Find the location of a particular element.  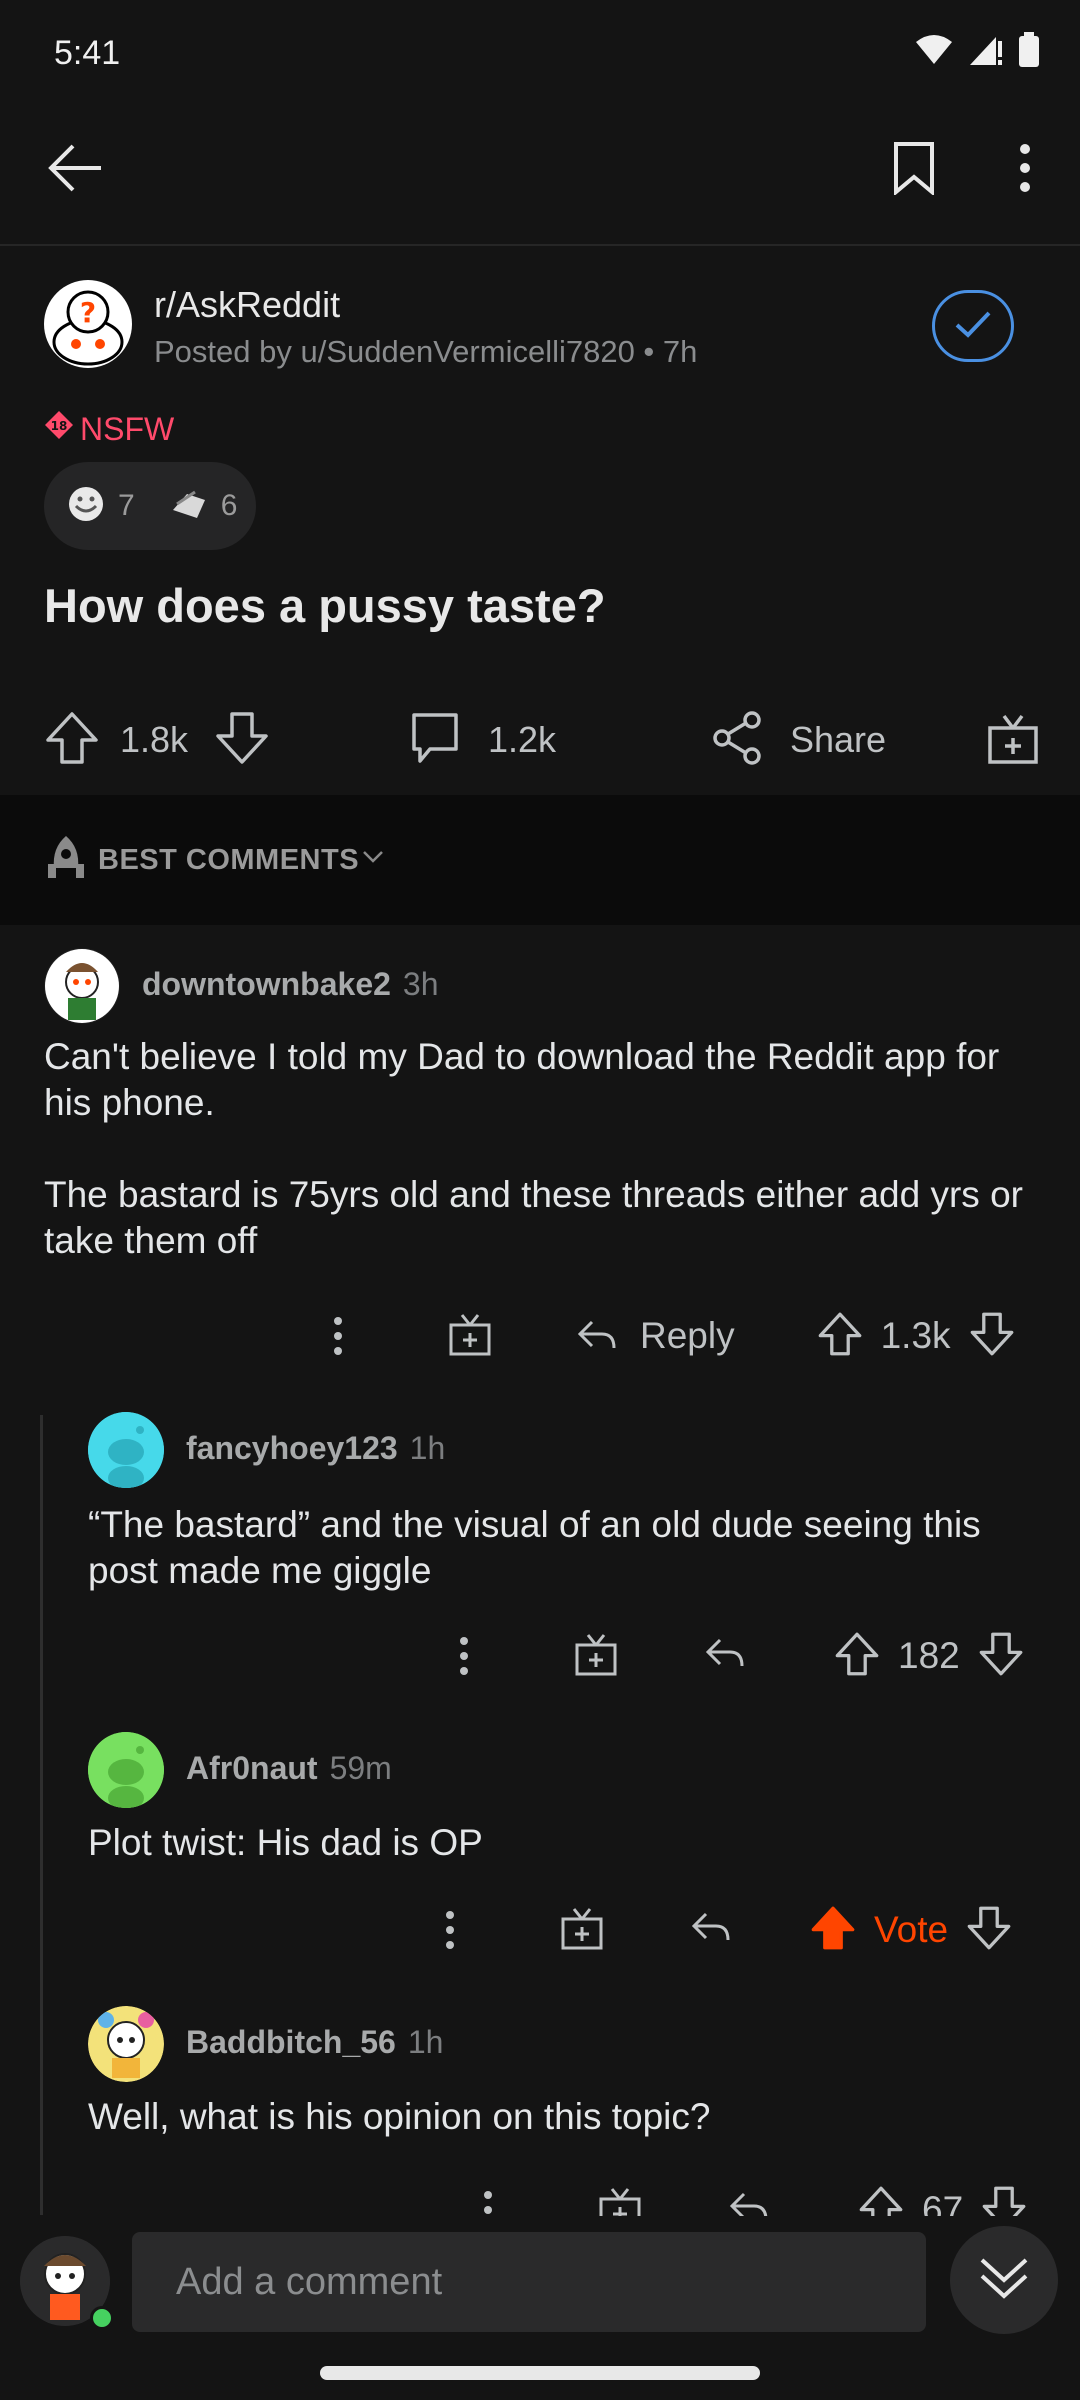

status-icons is located at coordinates (977, 52).